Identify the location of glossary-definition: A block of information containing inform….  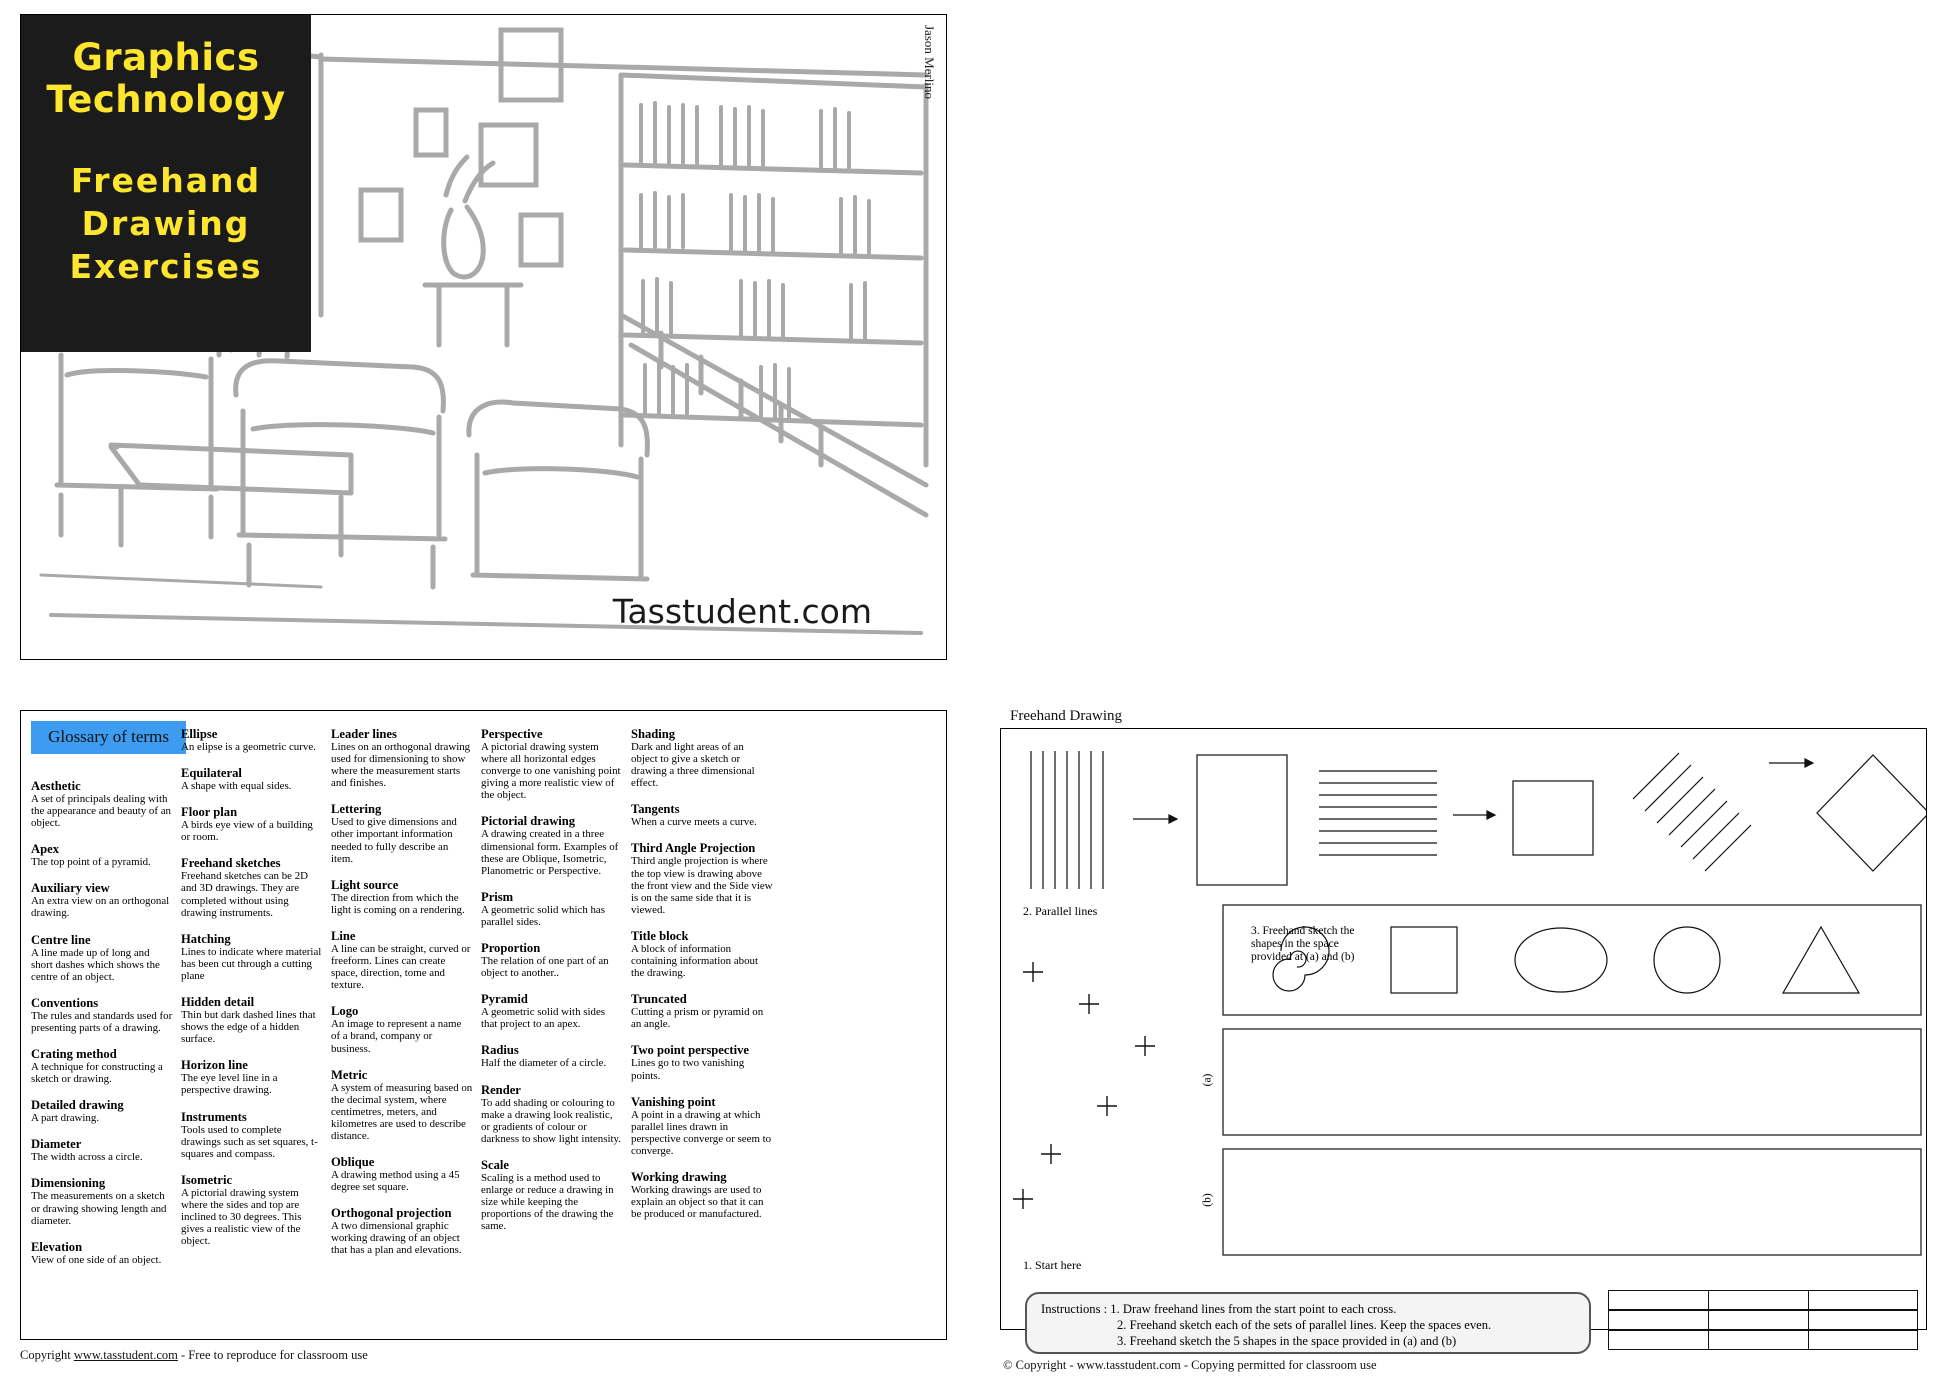
(695, 961).